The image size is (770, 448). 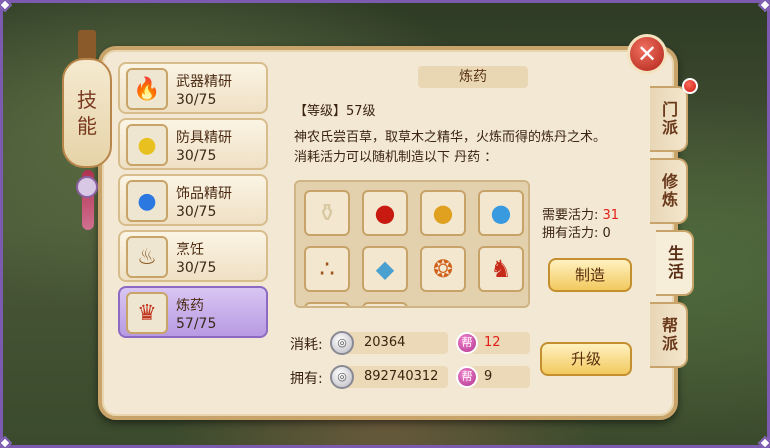 I want to click on skill-item-weapon: 🔥 武器精研 30/75, so click(x=193, y=88).